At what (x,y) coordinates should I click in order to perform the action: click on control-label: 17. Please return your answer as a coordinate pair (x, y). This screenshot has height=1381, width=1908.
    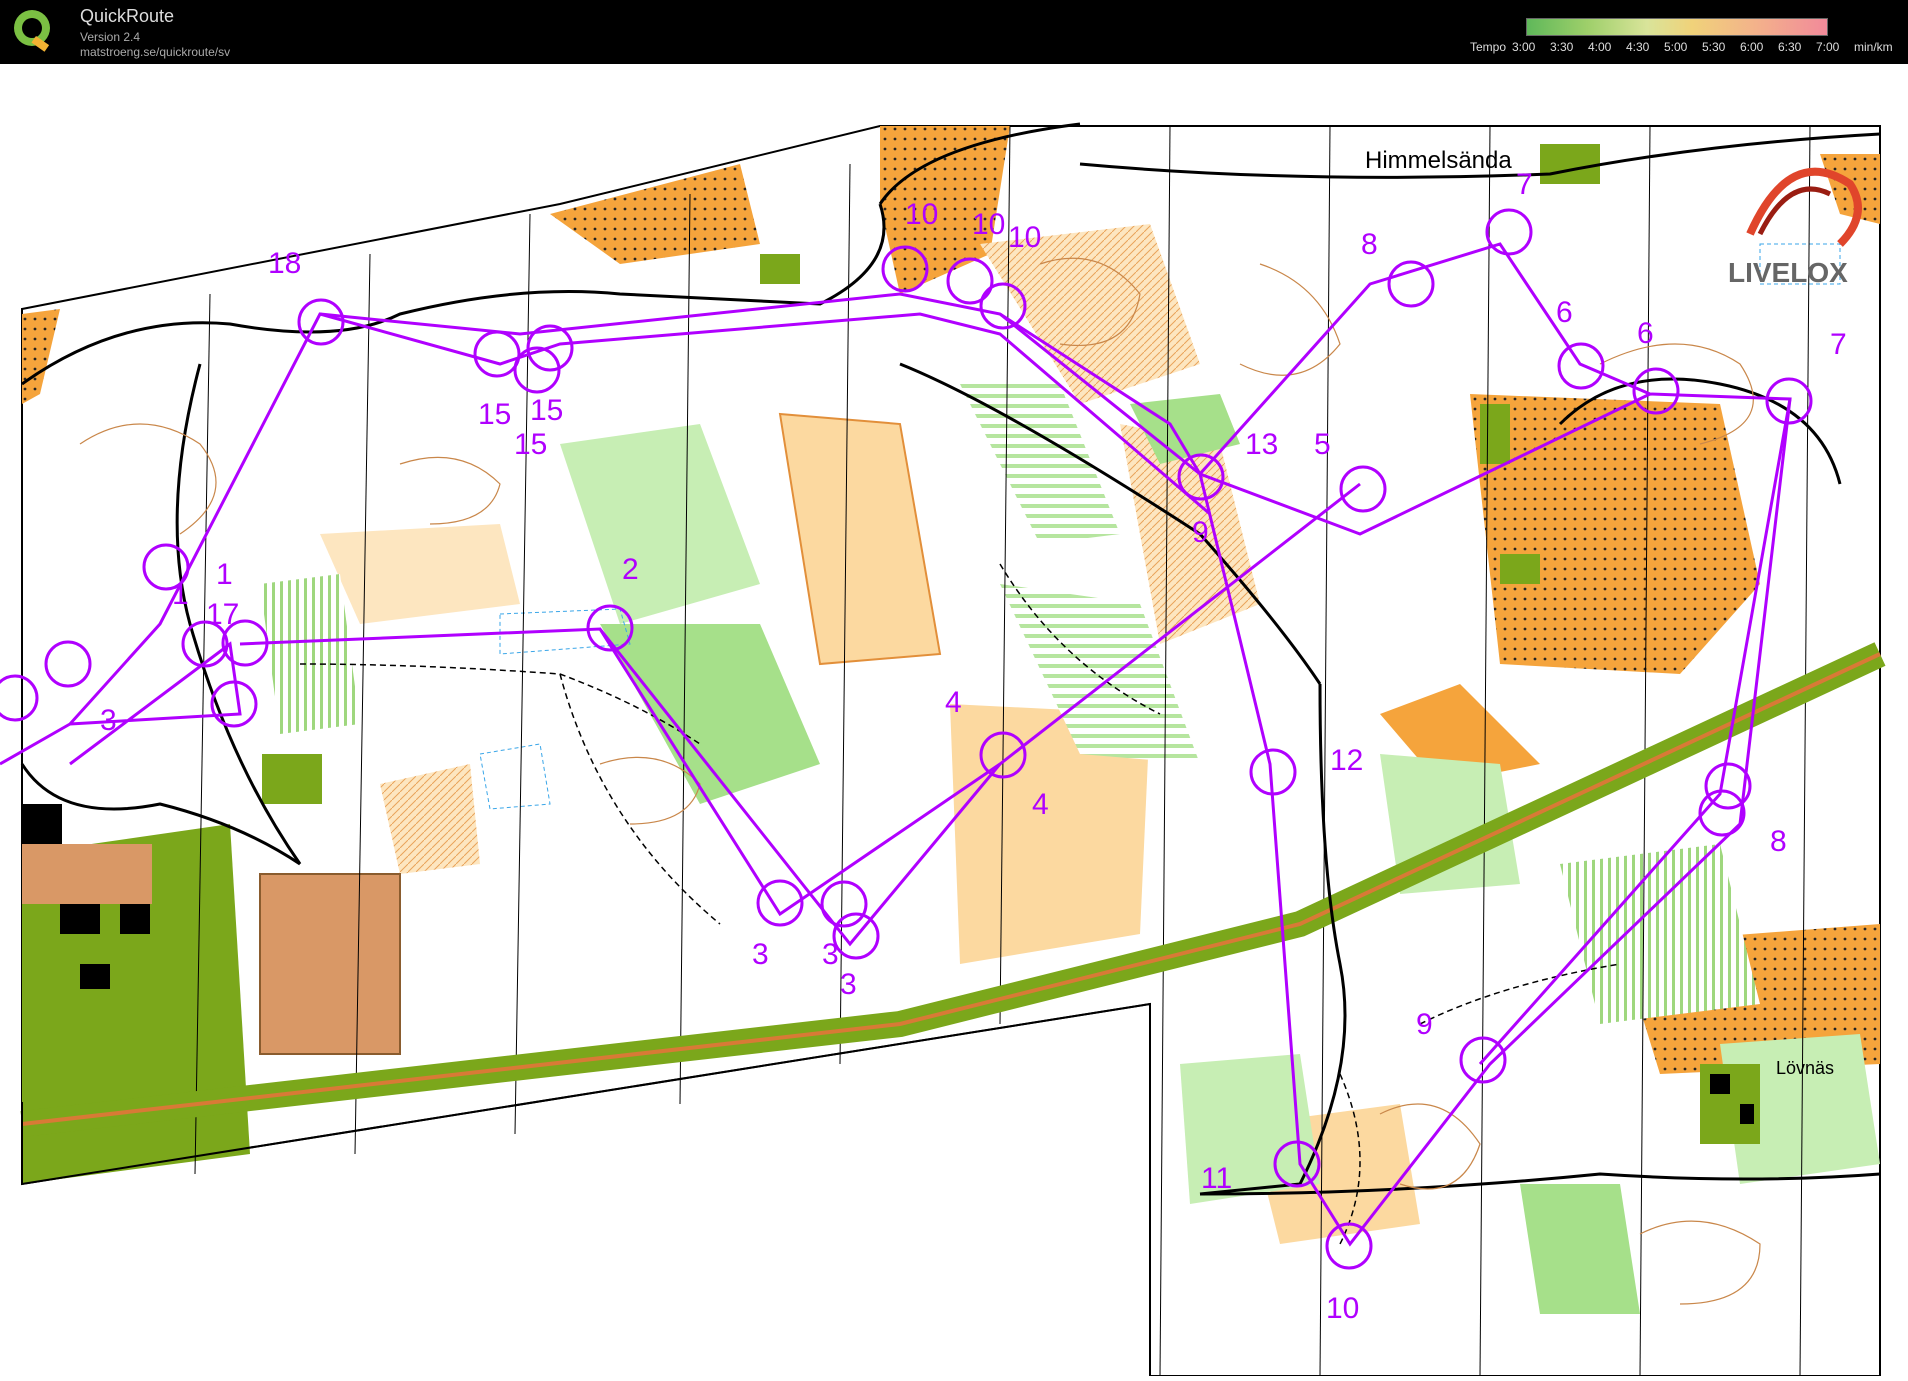
    Looking at the image, I should click on (222, 614).